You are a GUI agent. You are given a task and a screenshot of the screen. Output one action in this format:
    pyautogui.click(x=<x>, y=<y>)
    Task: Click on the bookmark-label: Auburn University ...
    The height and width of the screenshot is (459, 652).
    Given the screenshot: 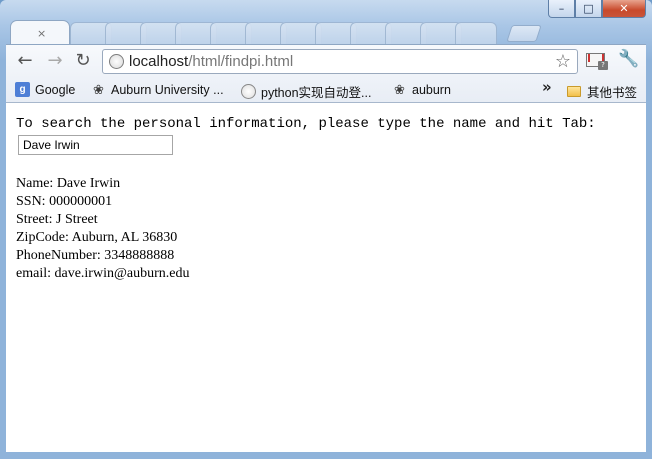 What is the action you would take?
    pyautogui.click(x=167, y=89)
    